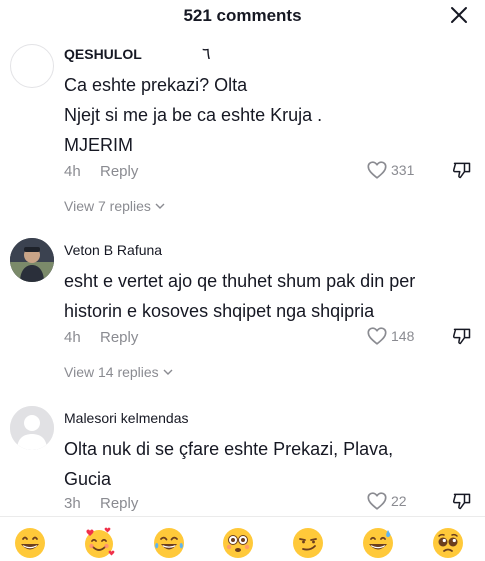 Image resolution: width=485 pixels, height=561 pixels. Describe the element at coordinates (448, 543) in the screenshot. I see `pleading-face-emoji` at that location.